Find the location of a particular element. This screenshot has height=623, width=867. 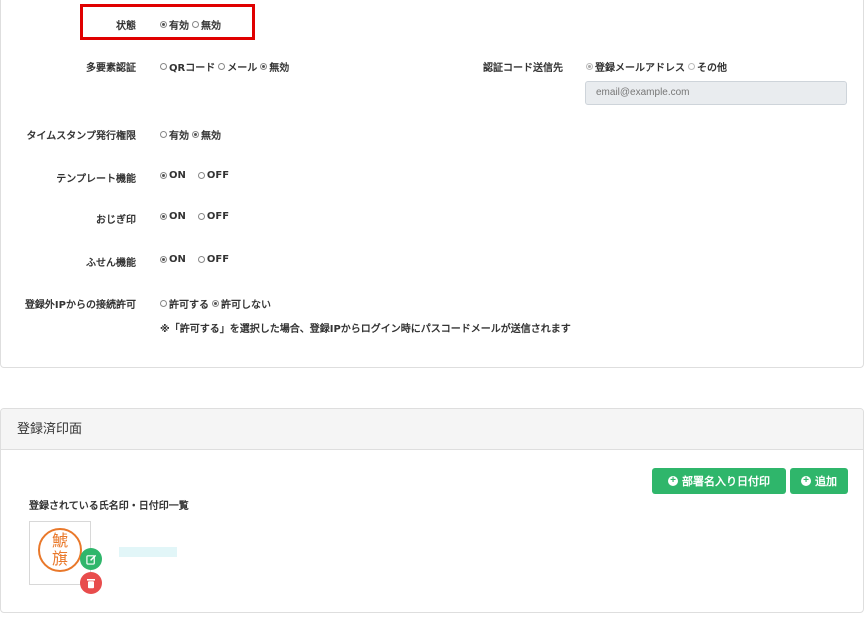

ip-options: 許可する 許可しない is located at coordinates (217, 303).